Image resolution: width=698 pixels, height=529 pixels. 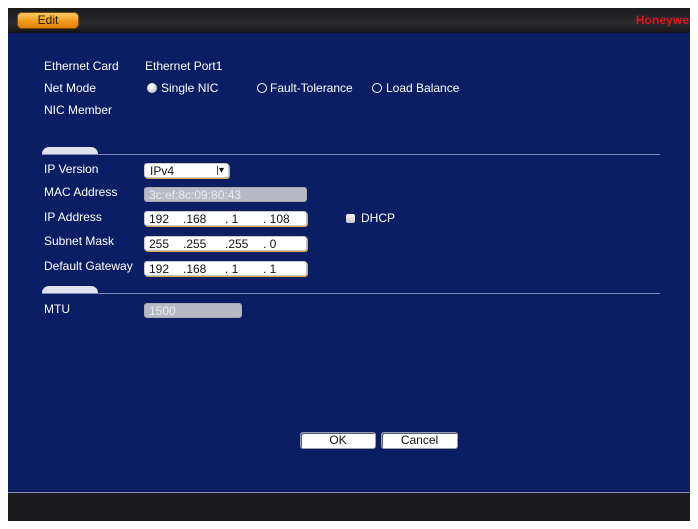 I want to click on net-mode-label: Net Mode, so click(x=70, y=88).